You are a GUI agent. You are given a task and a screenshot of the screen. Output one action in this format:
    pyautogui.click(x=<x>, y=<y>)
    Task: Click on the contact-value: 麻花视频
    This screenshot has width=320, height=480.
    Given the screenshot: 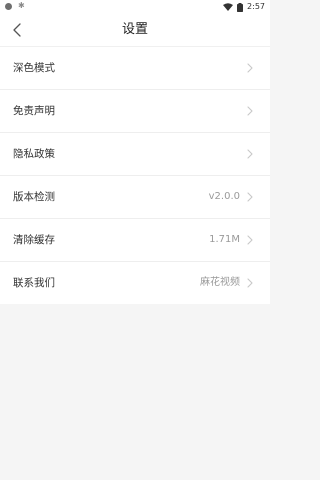 What is the action you would take?
    pyautogui.click(x=220, y=282)
    